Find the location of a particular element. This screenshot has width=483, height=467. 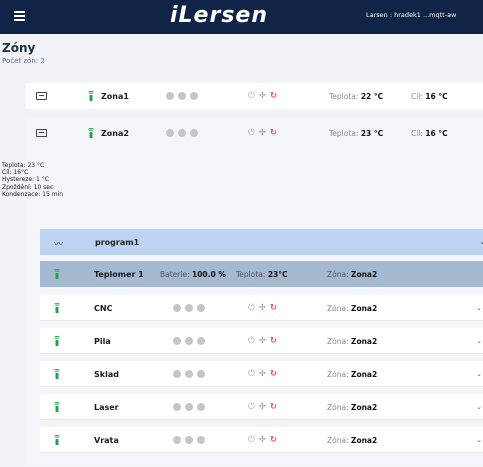

battery-level: Baterie: 100.0 % is located at coordinates (193, 274).